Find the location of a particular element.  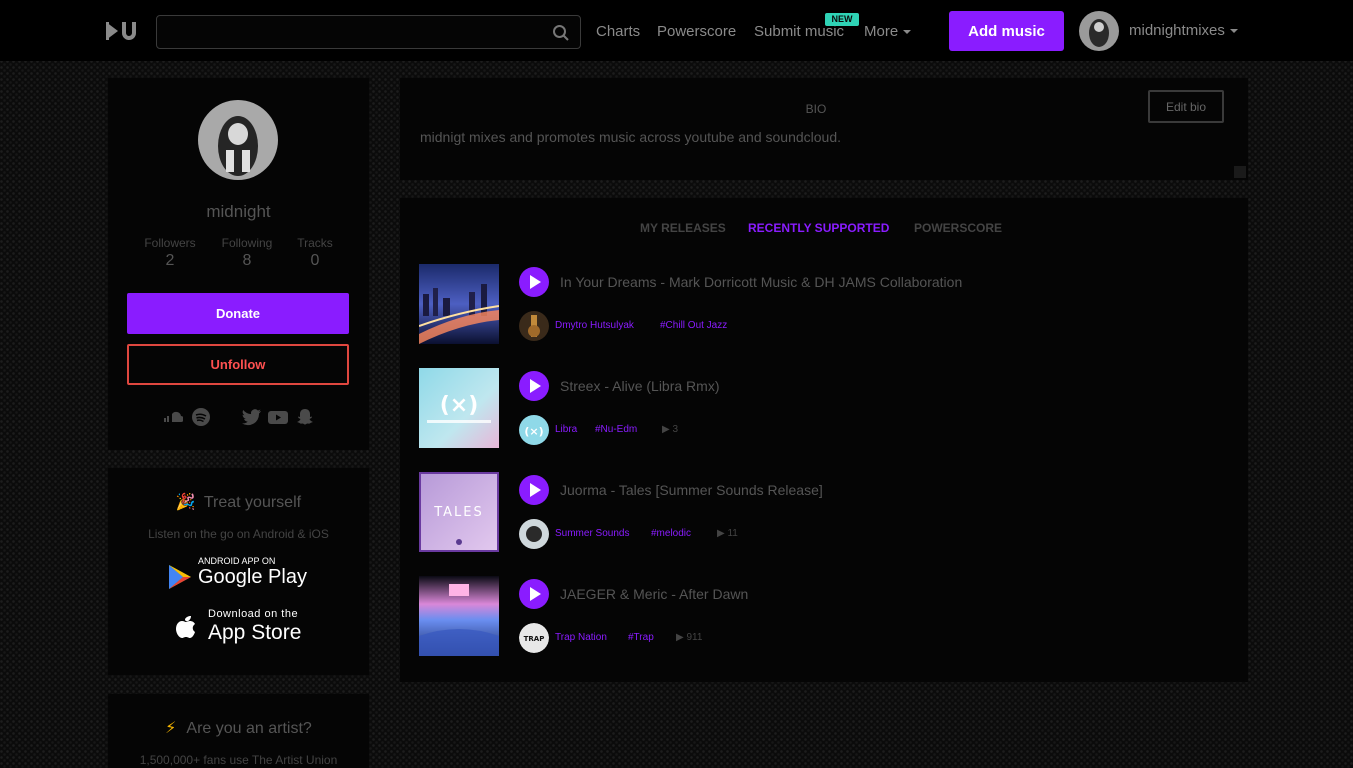

tracks-stat: Tracks 0 is located at coordinates (315, 253).